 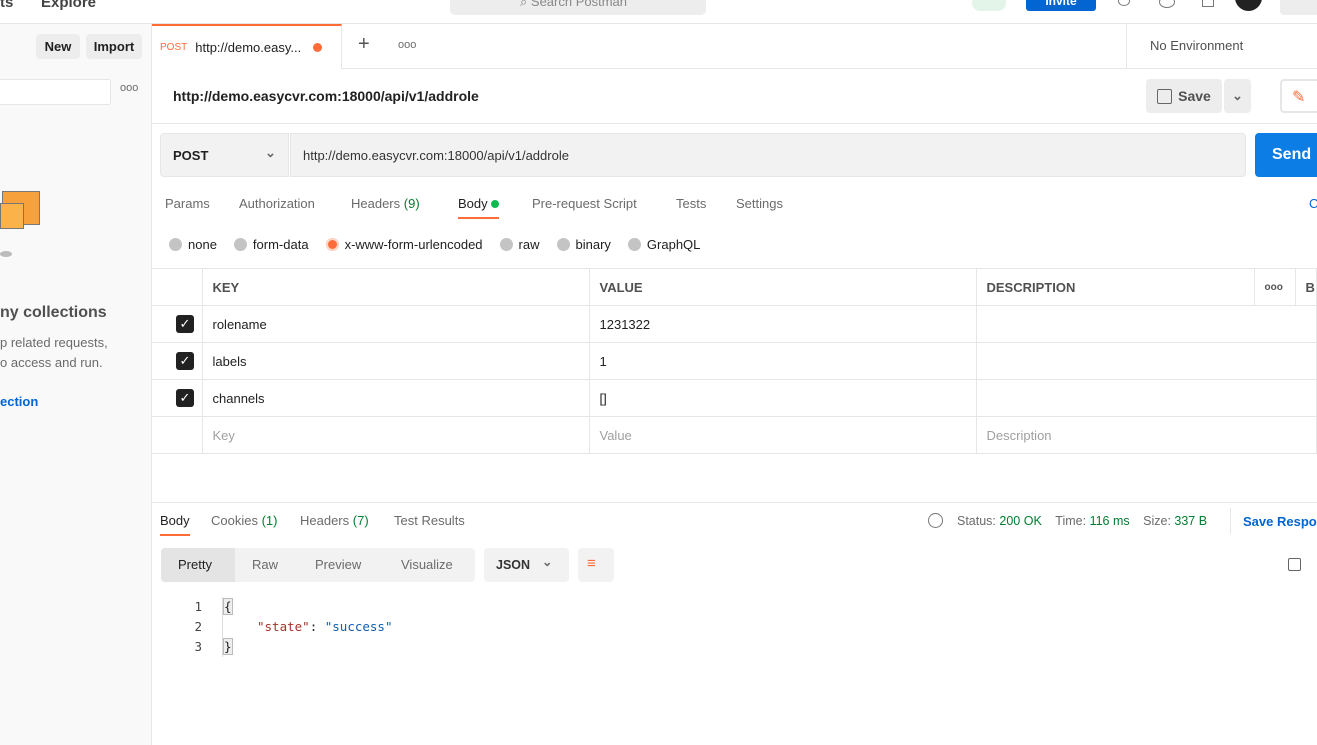 I want to click on cookies-link: C, so click(x=1313, y=203).